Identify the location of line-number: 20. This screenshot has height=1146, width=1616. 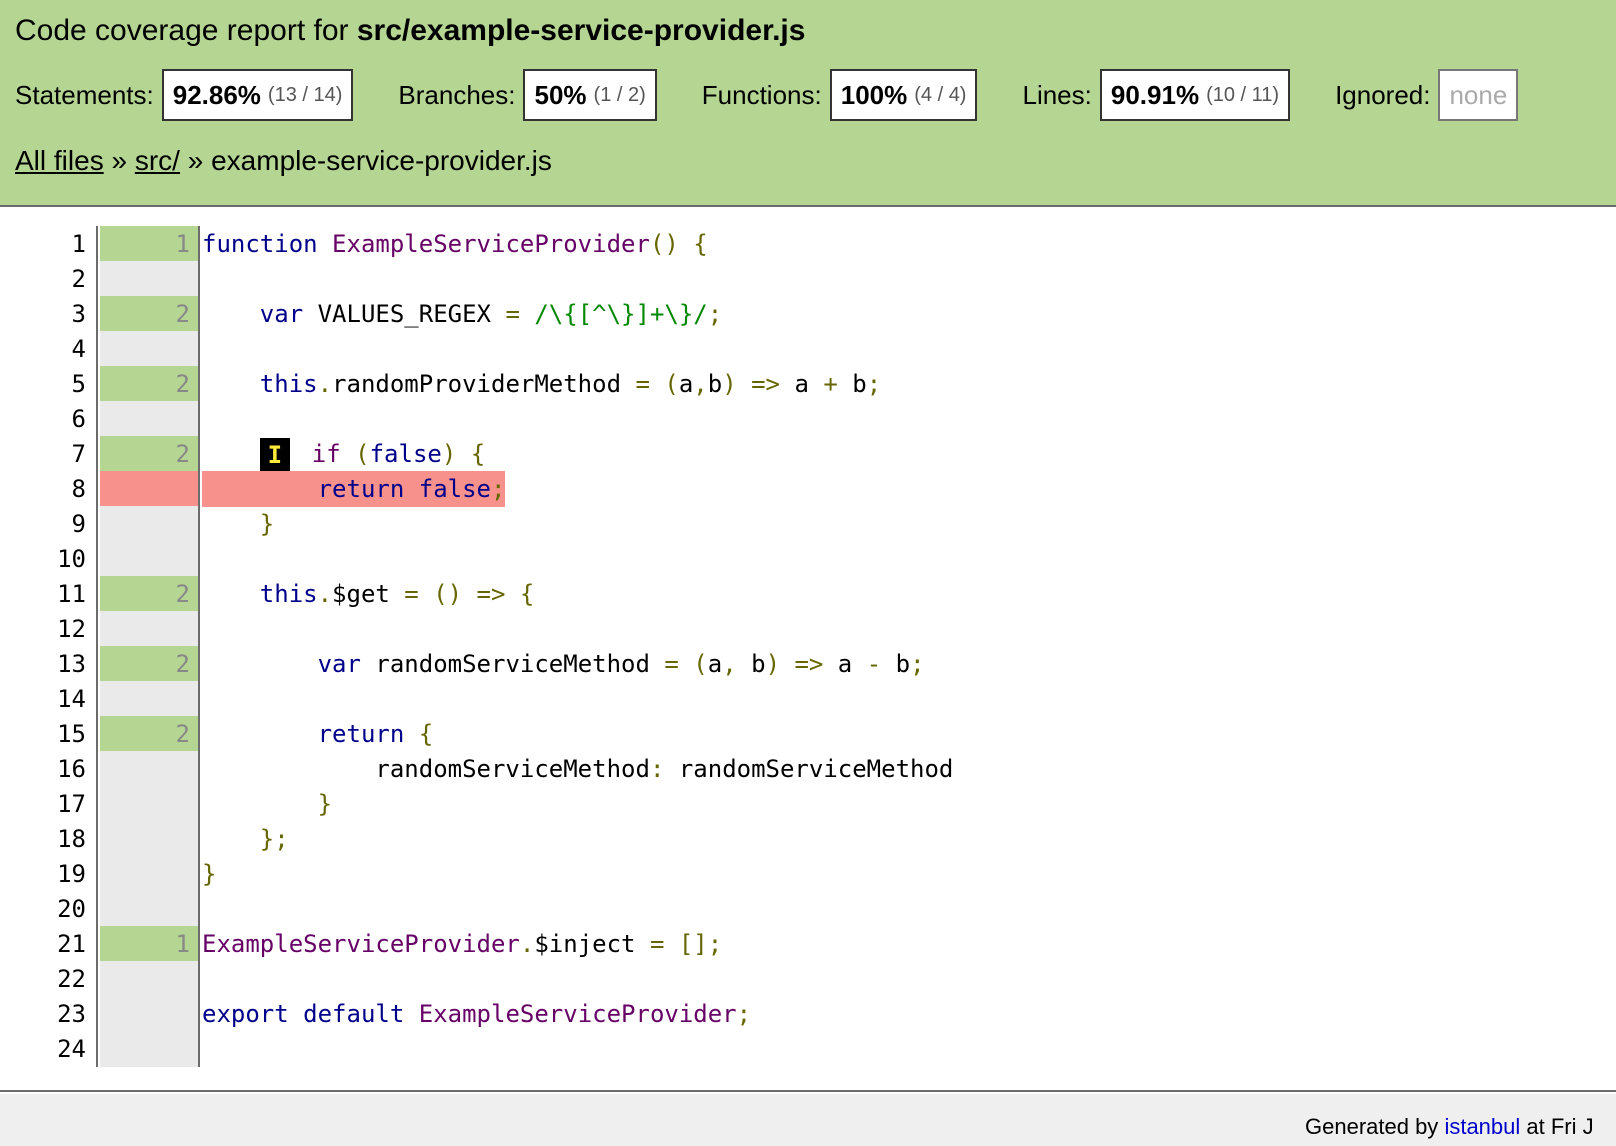
(49, 909).